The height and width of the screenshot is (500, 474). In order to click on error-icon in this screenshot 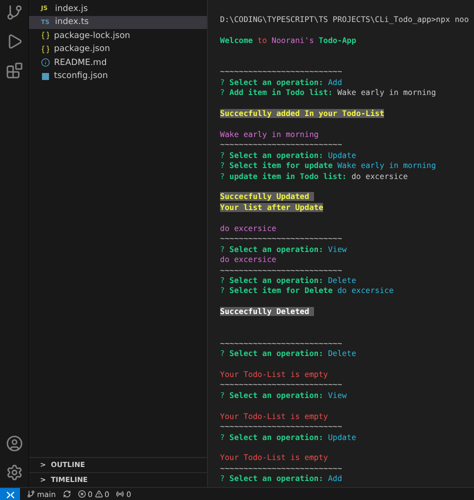, I will do `click(82, 494)`.